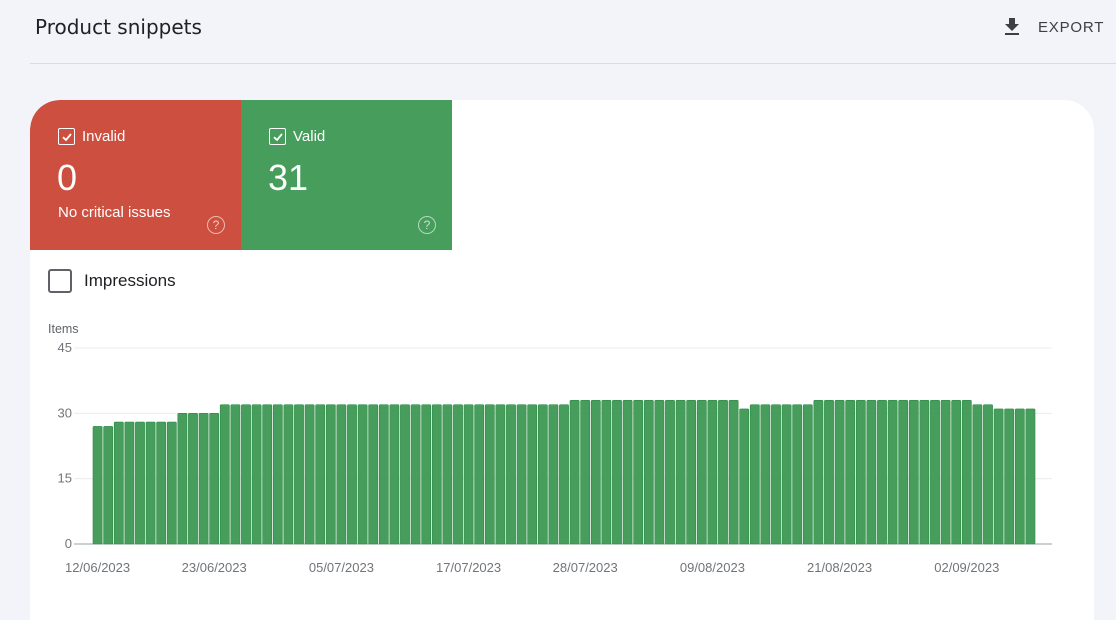 This screenshot has width=1116, height=620. What do you see at coordinates (65, 478) in the screenshot?
I see `y-tick-label: 15` at bounding box center [65, 478].